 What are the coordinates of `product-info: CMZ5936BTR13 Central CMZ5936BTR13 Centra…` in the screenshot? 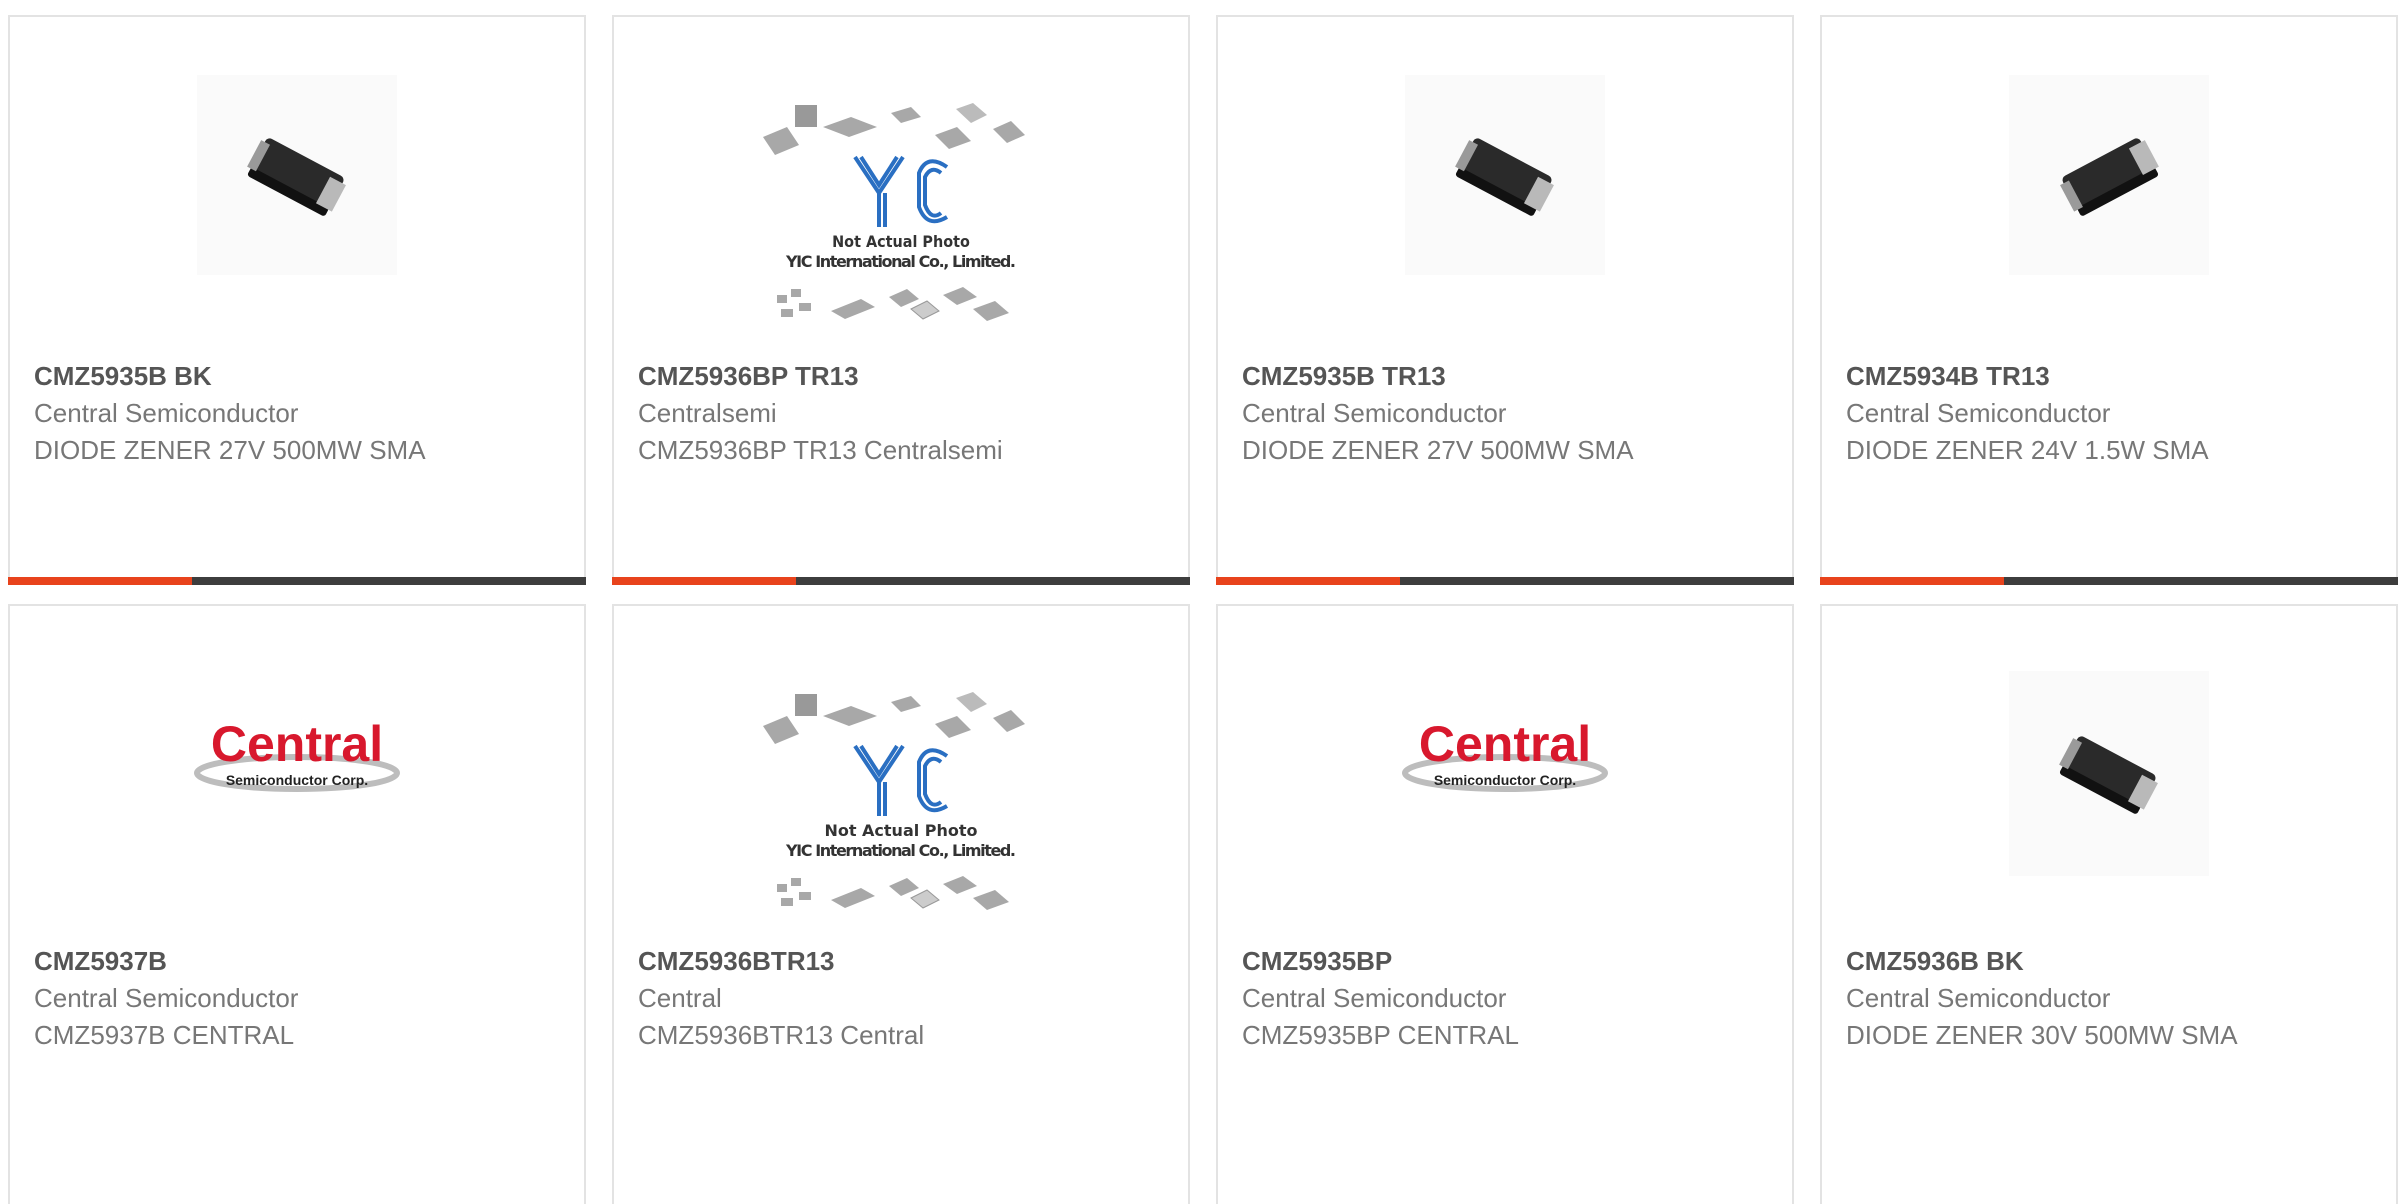 It's located at (903, 998).